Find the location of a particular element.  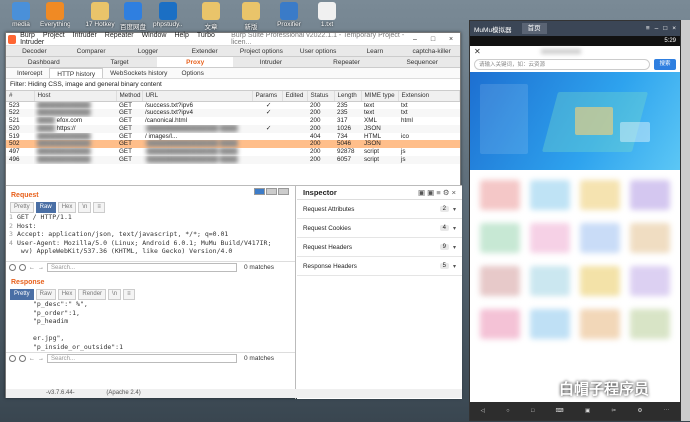

tab-user-options: User options is located at coordinates (318, 51).